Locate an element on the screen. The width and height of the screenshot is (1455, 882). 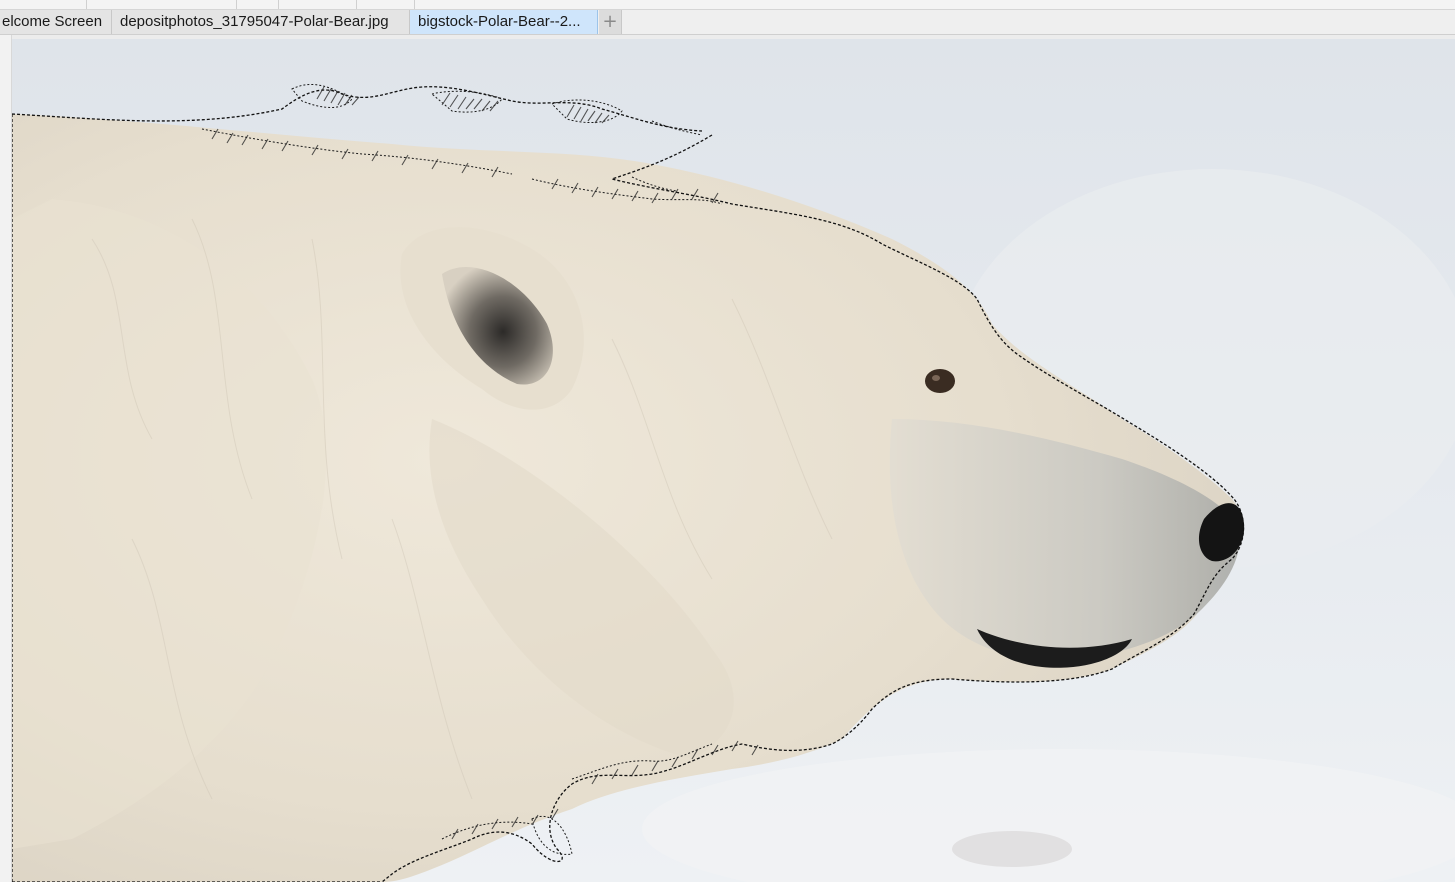
plus-icon: + is located at coordinates (610, 21).